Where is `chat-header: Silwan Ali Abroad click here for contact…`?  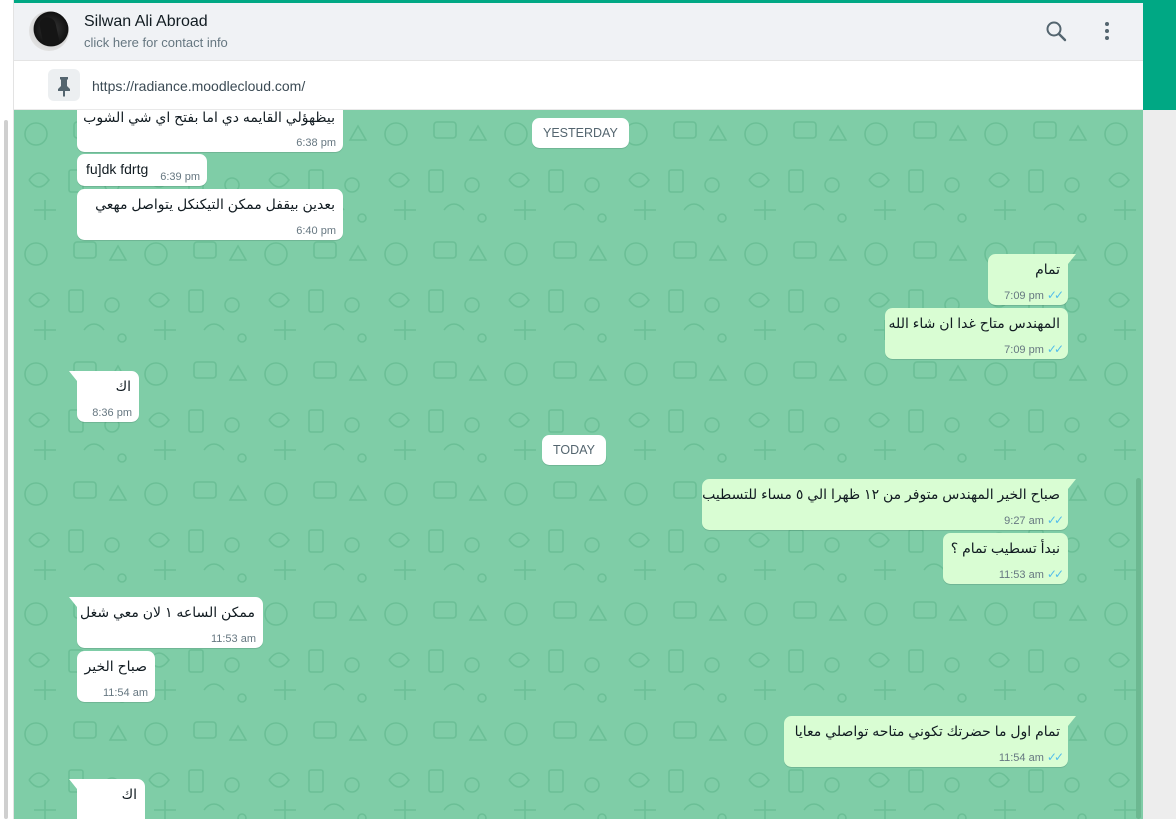
chat-header: Silwan Ali Abroad click here for contact… is located at coordinates (578, 32).